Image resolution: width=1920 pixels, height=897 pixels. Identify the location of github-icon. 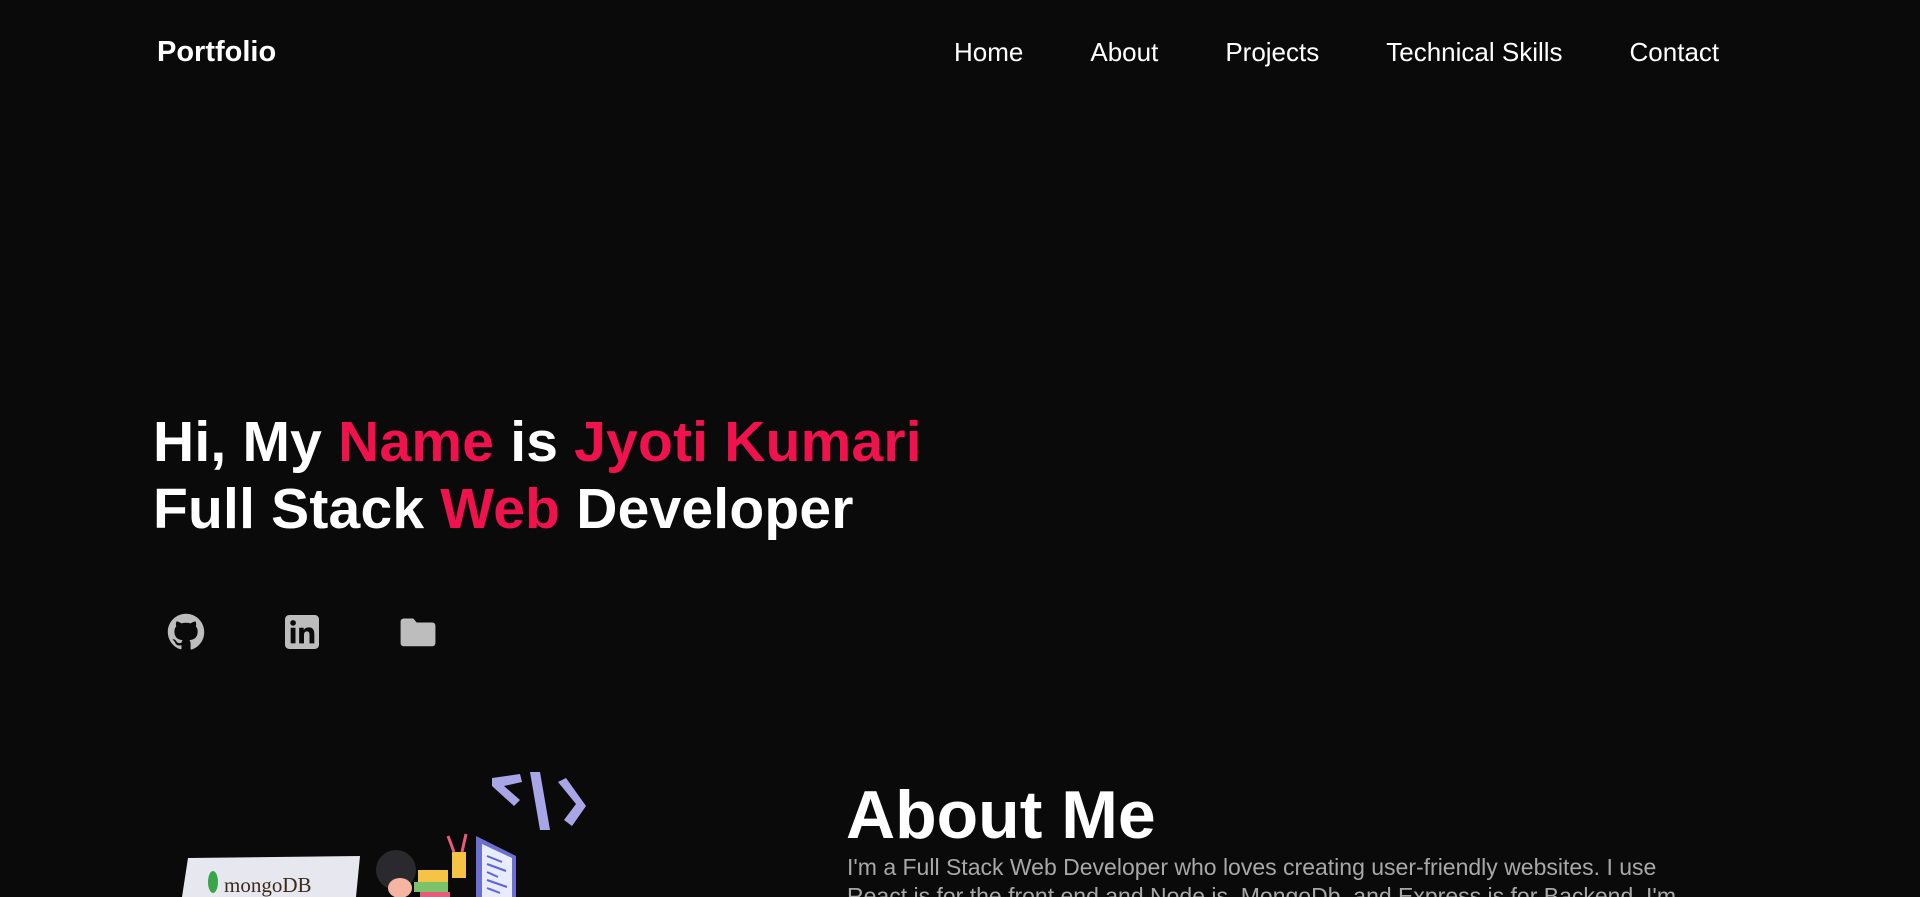
(186, 631).